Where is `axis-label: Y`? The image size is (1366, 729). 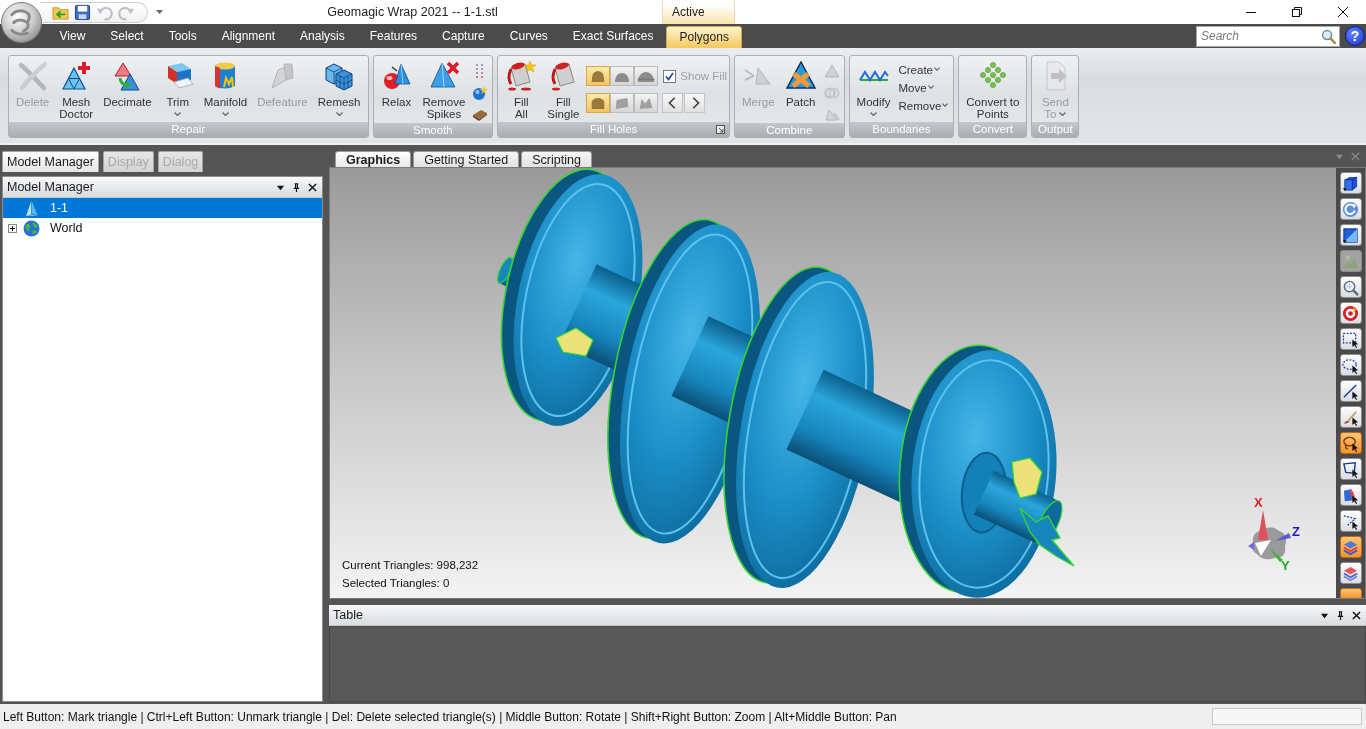
axis-label: Y is located at coordinates (1285, 565).